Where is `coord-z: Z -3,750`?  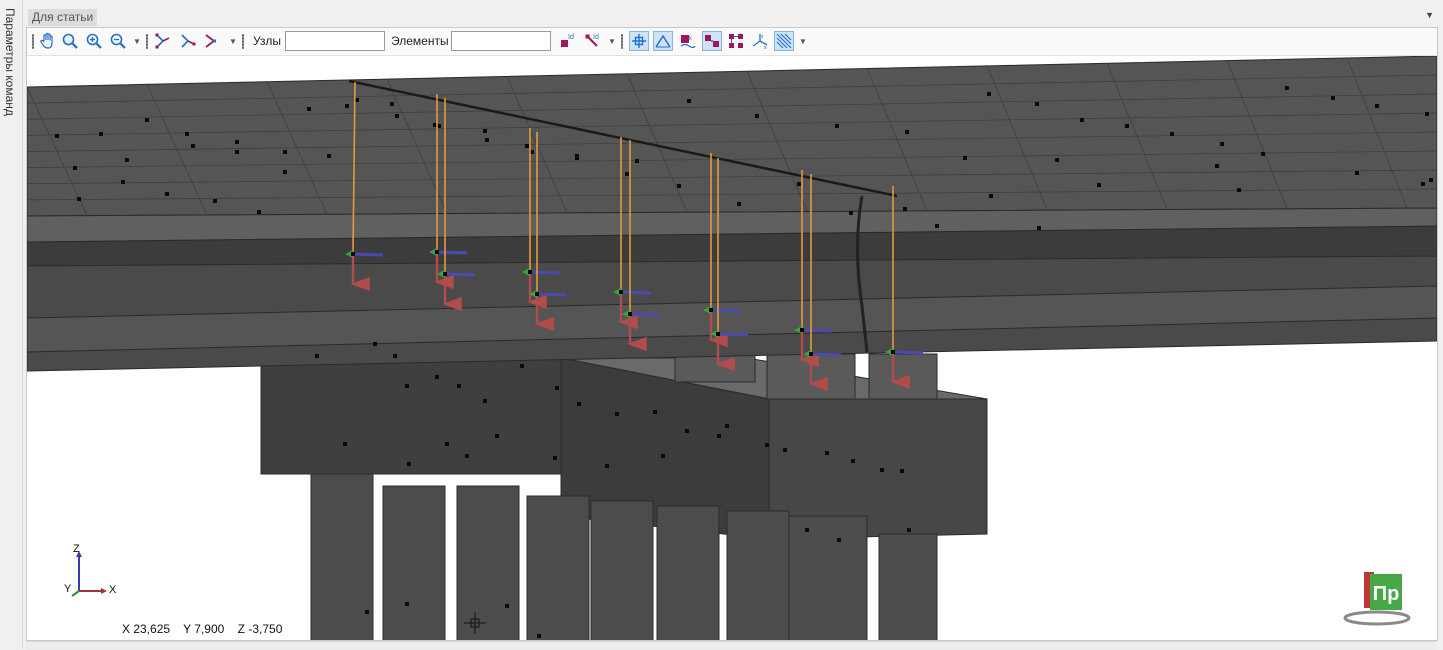
coord-z: Z -3,750 is located at coordinates (260, 629).